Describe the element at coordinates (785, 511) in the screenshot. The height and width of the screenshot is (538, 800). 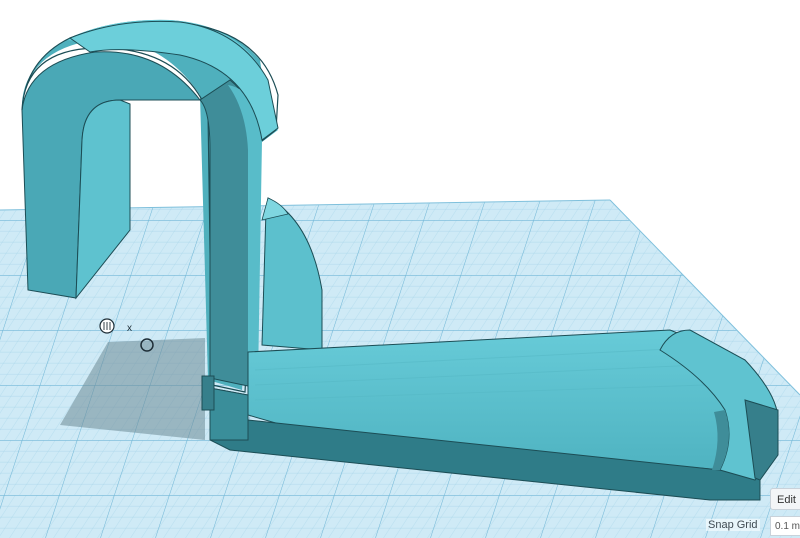
I see `edit-panel: Edit 0.1 m` at that location.